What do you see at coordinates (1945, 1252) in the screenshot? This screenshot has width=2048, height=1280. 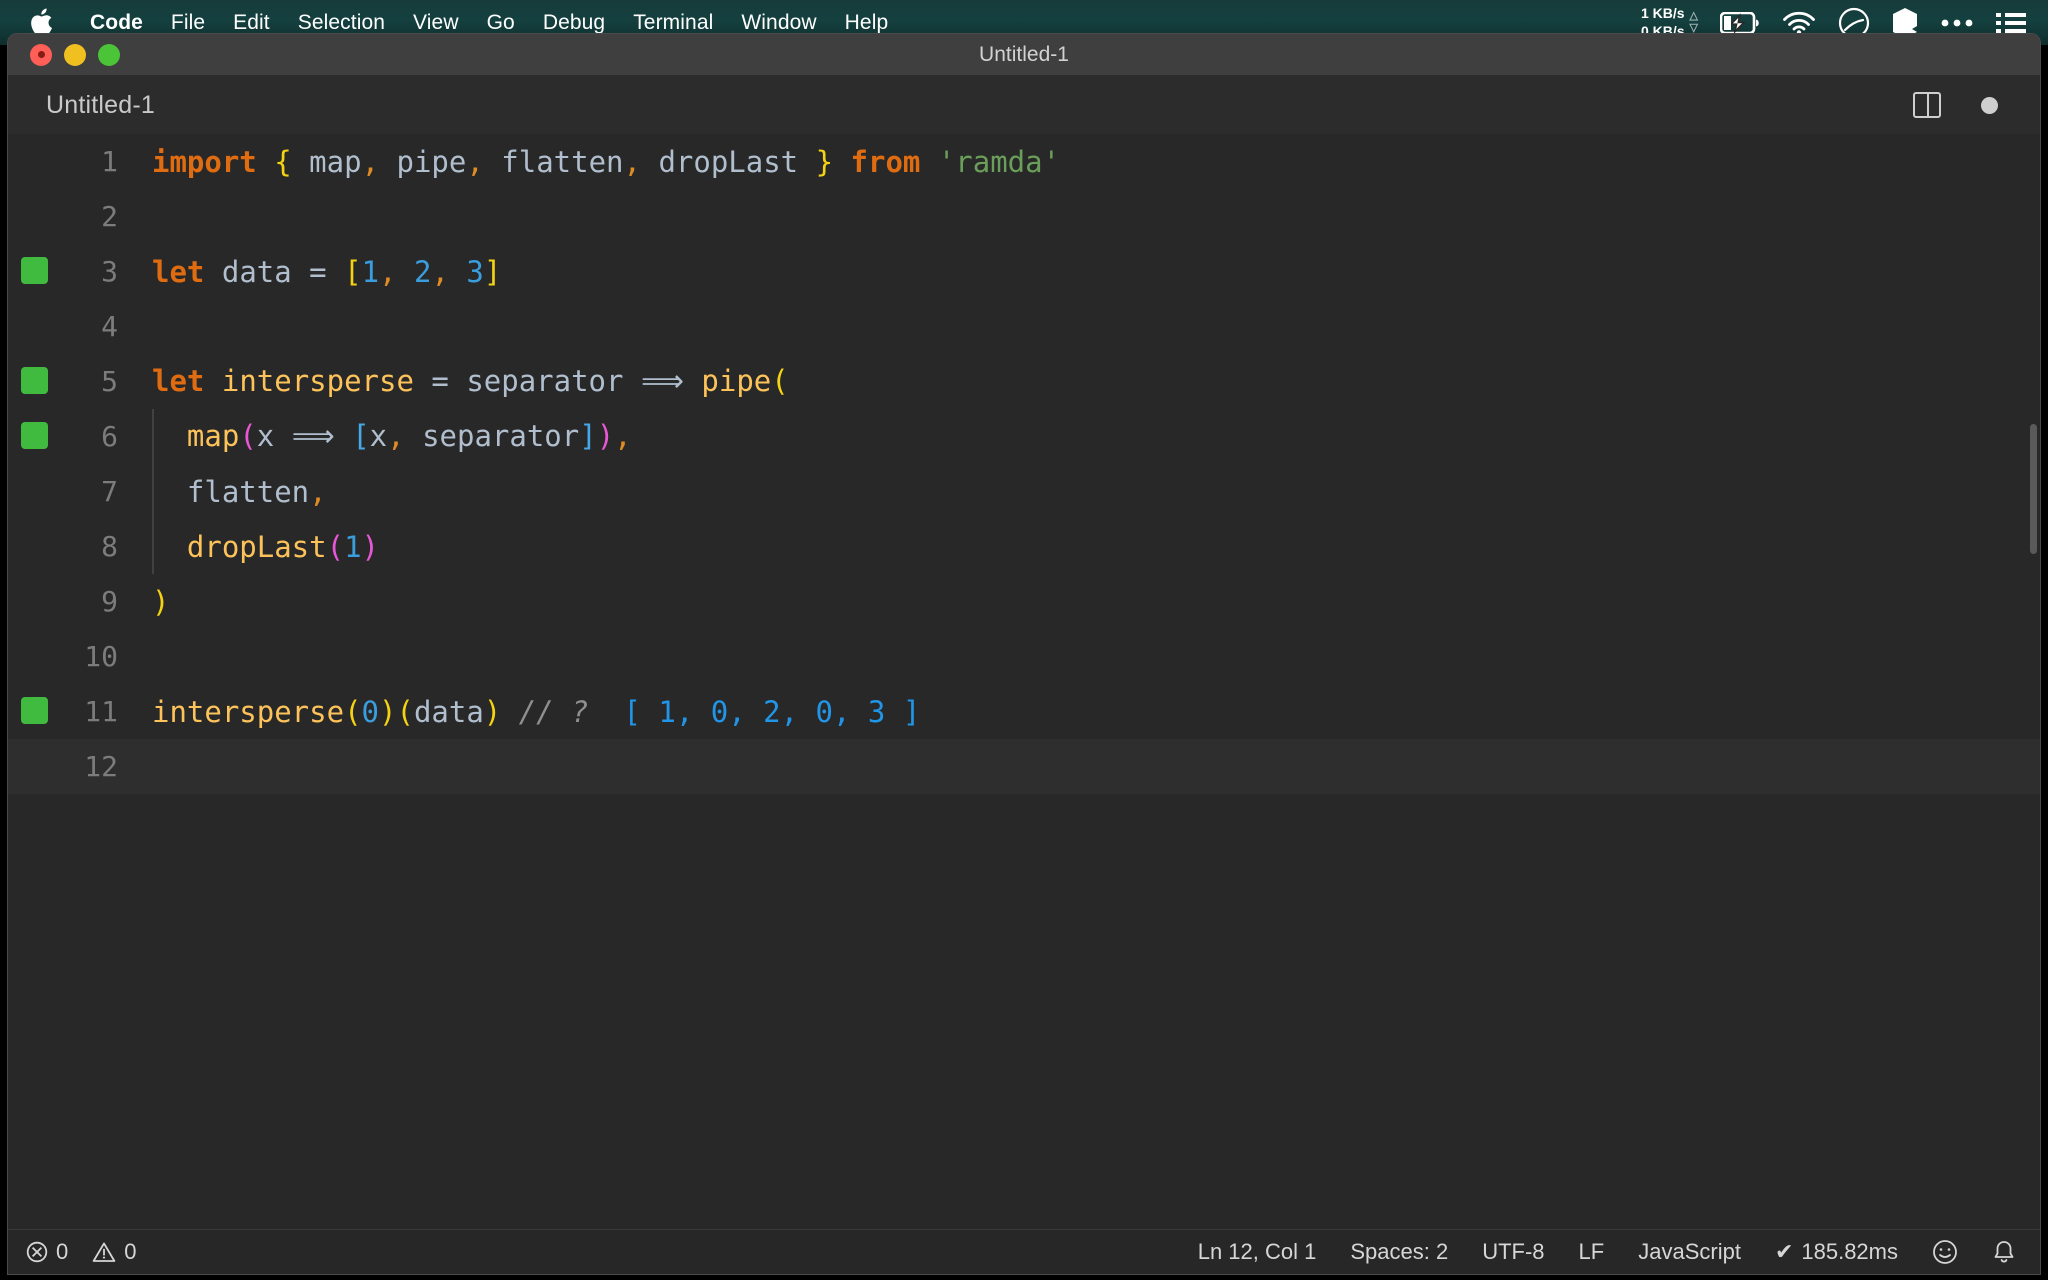 I see `smiley-icon` at bounding box center [1945, 1252].